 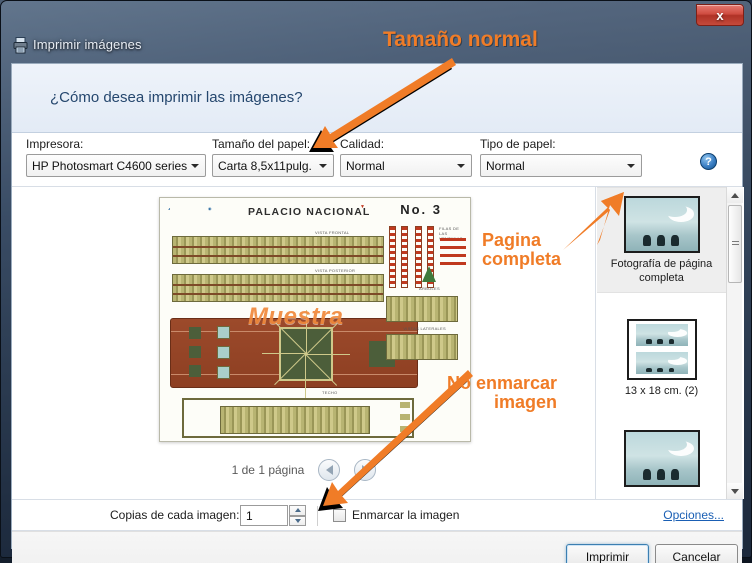 I want to click on prev-page-button, so click(x=329, y=470).